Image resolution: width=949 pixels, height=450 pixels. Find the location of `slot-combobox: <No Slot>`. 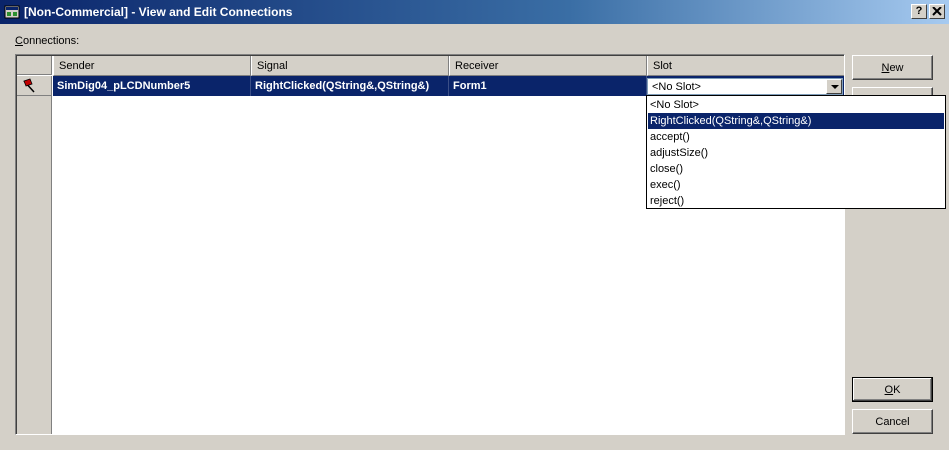

slot-combobox: <No Slot> is located at coordinates (745, 86).